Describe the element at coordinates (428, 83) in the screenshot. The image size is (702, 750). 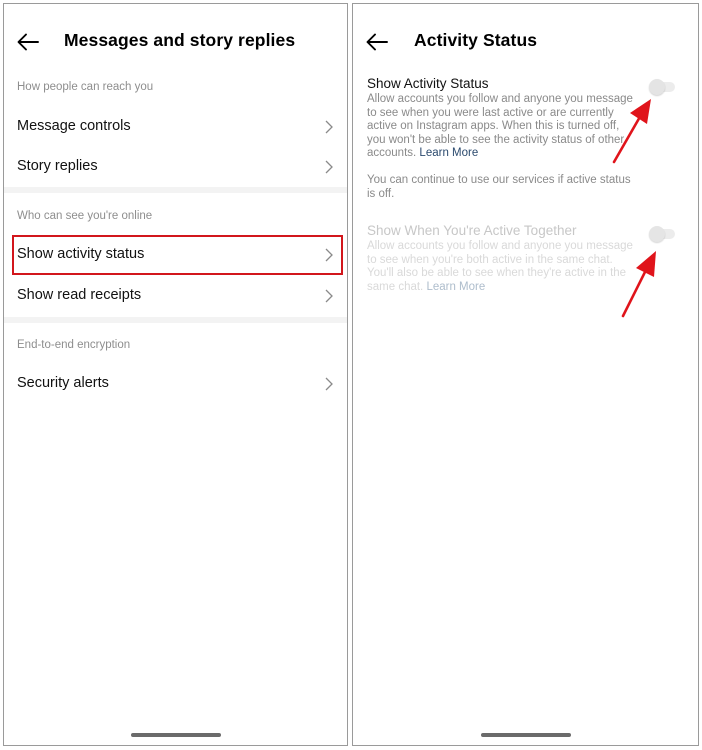
I see `setting-title-show-activity-status: Show Activity Status` at that location.